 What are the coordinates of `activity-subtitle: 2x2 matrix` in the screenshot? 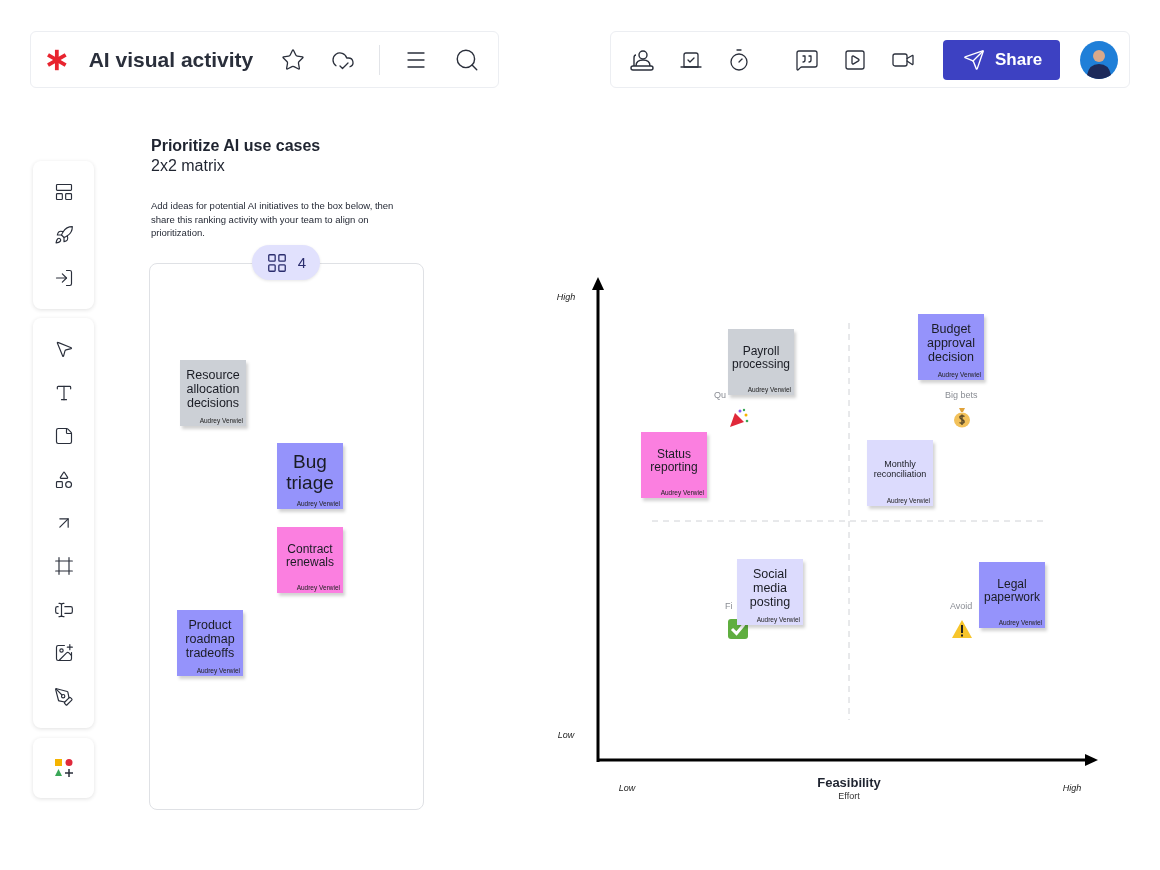 It's located at (188, 166).